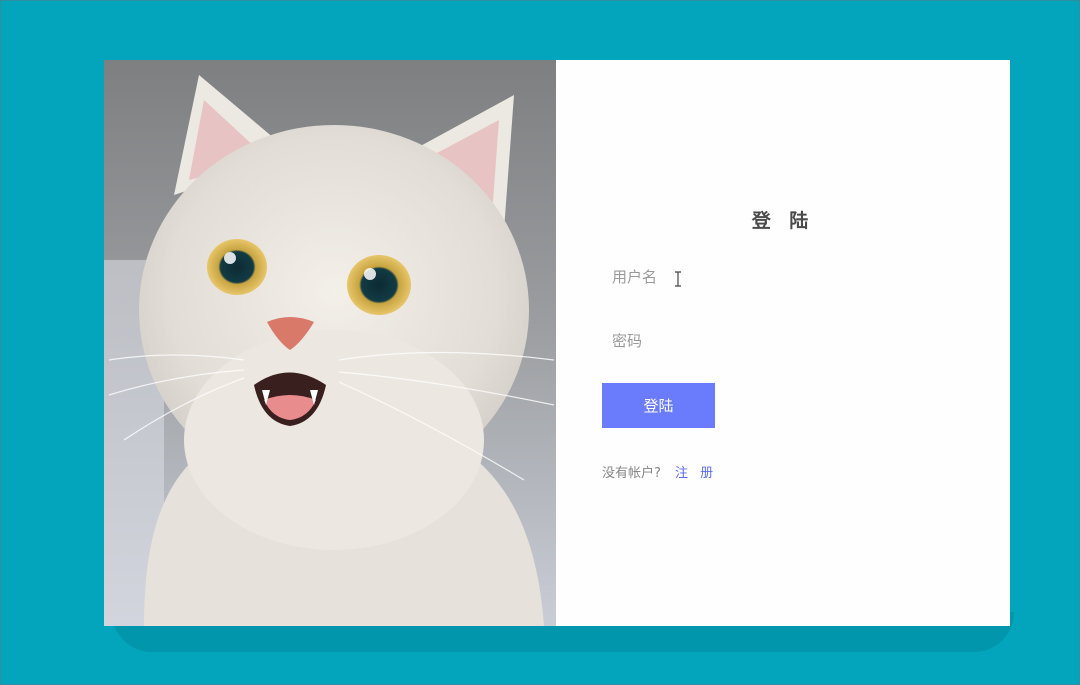 This screenshot has width=1080, height=685. I want to click on username-input, so click(752, 277).